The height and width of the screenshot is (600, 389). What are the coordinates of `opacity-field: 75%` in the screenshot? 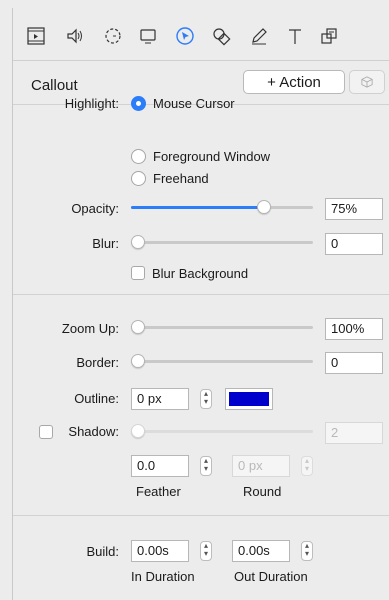 It's located at (354, 209).